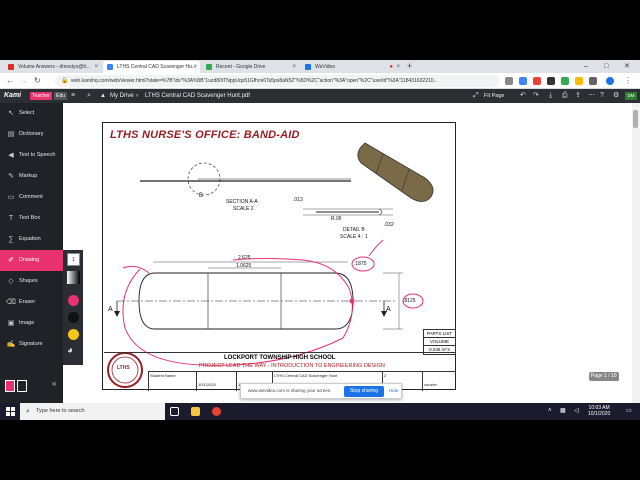  What do you see at coordinates (336, 219) in the screenshot?
I see `dim-r06: R.06` at bounding box center [336, 219].